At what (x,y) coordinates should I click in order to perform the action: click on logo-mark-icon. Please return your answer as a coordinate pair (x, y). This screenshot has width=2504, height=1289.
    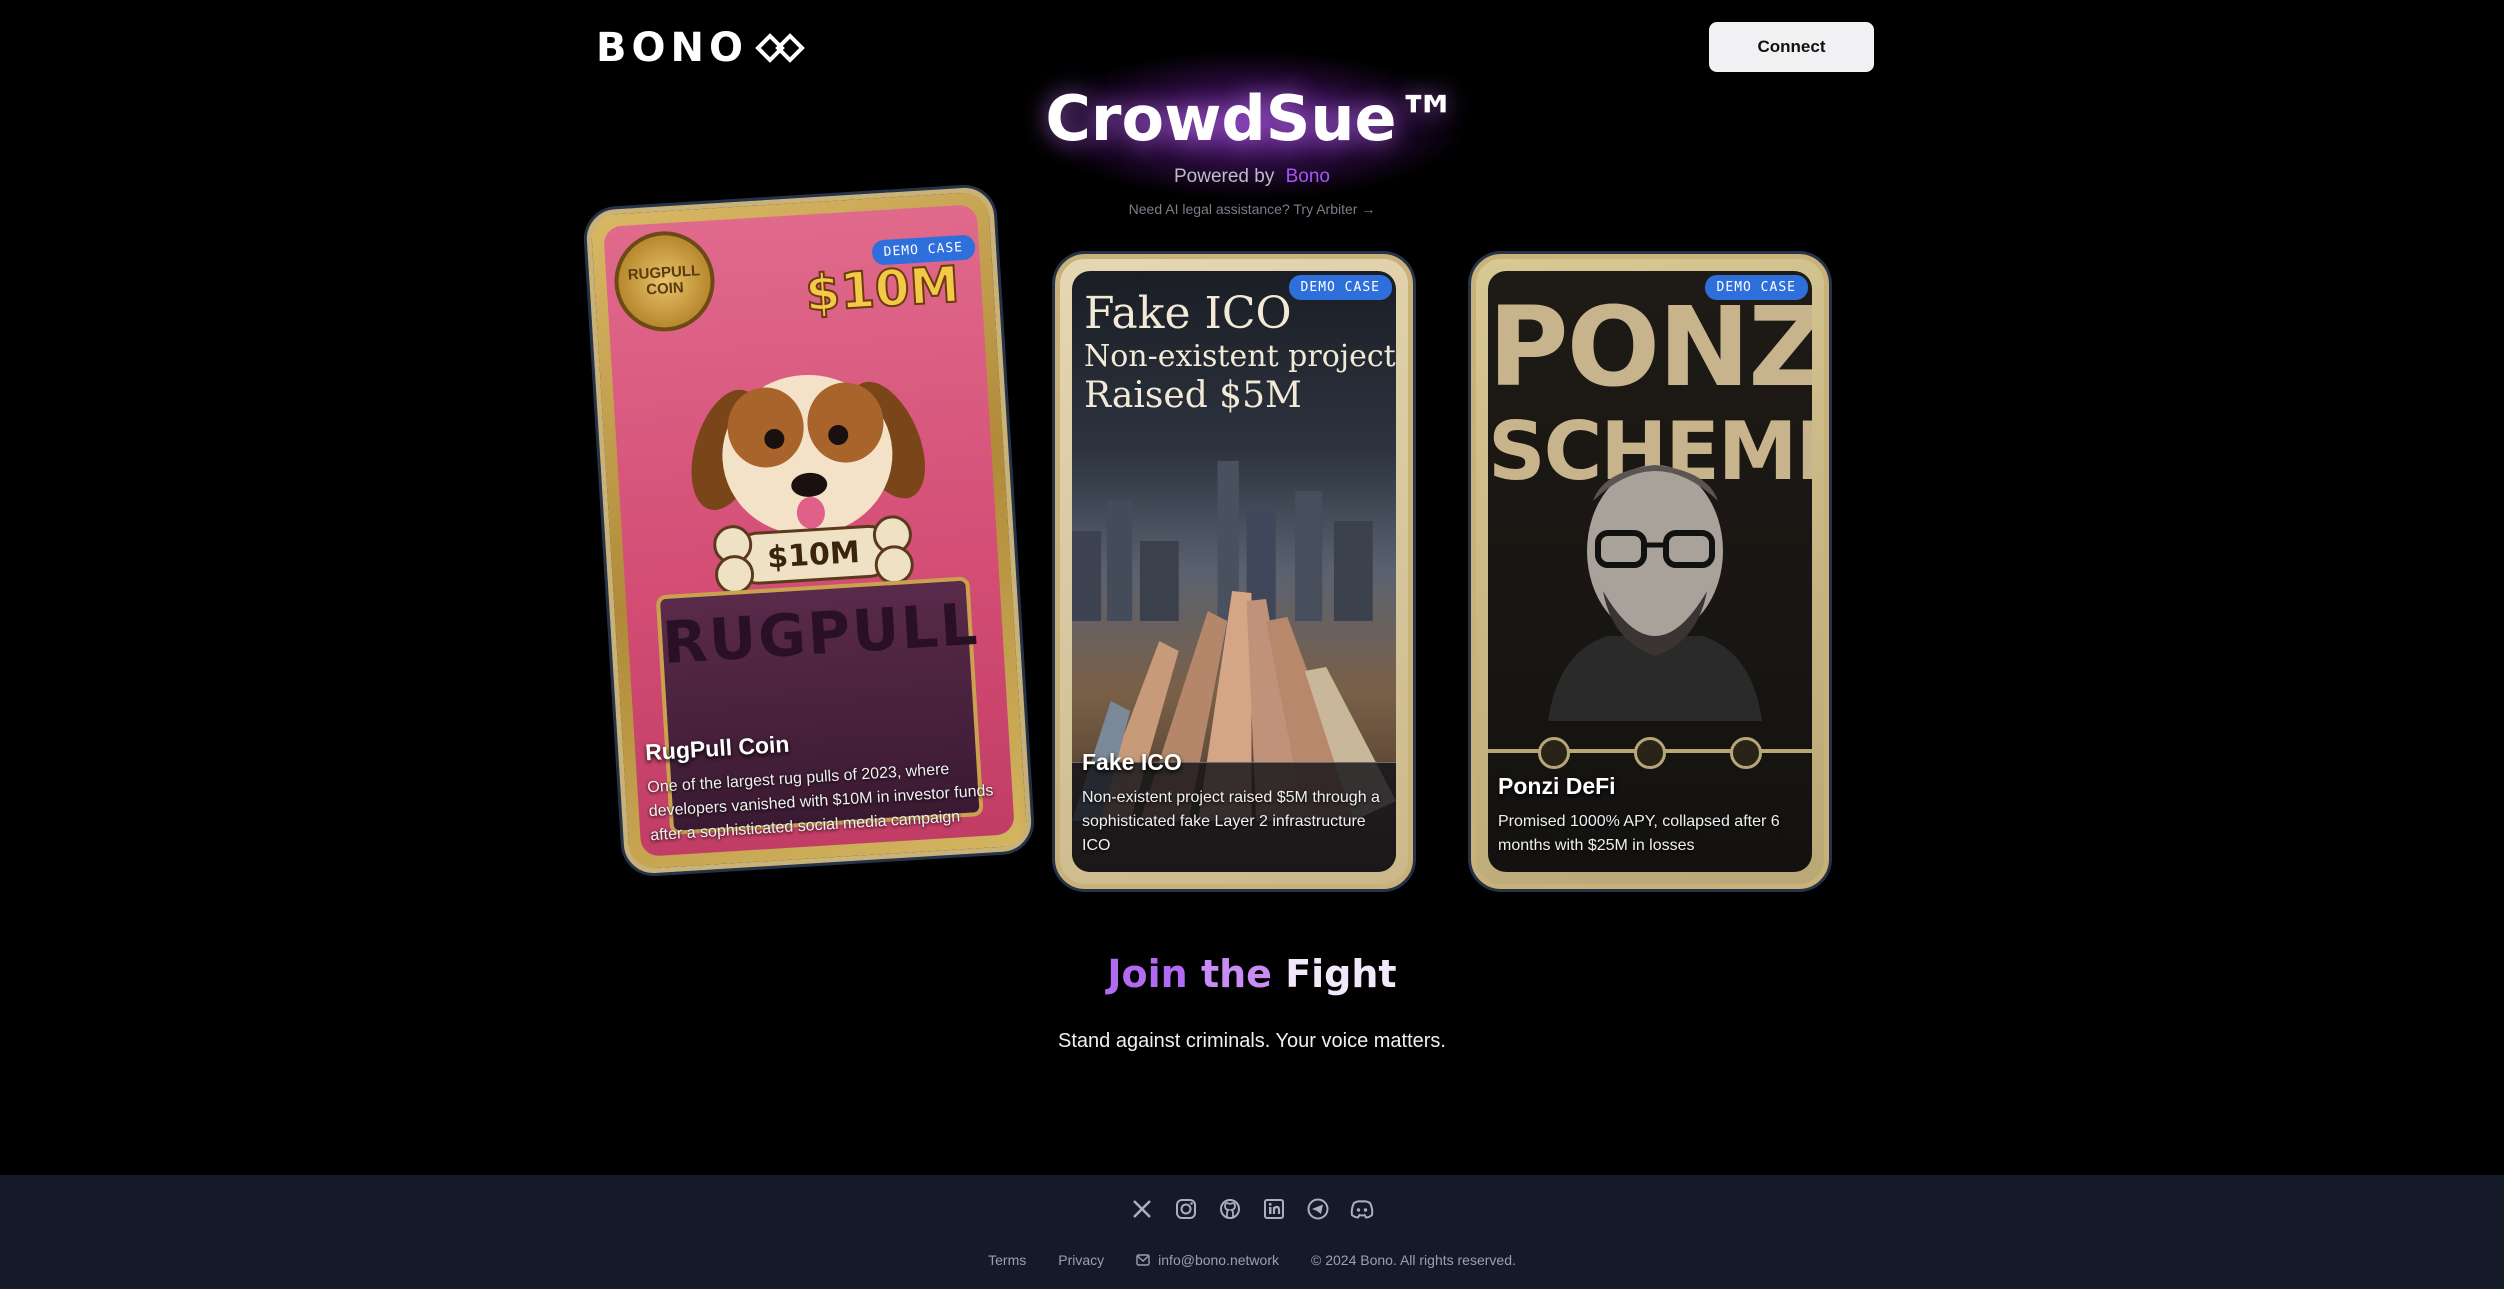
    Looking at the image, I should click on (780, 48).